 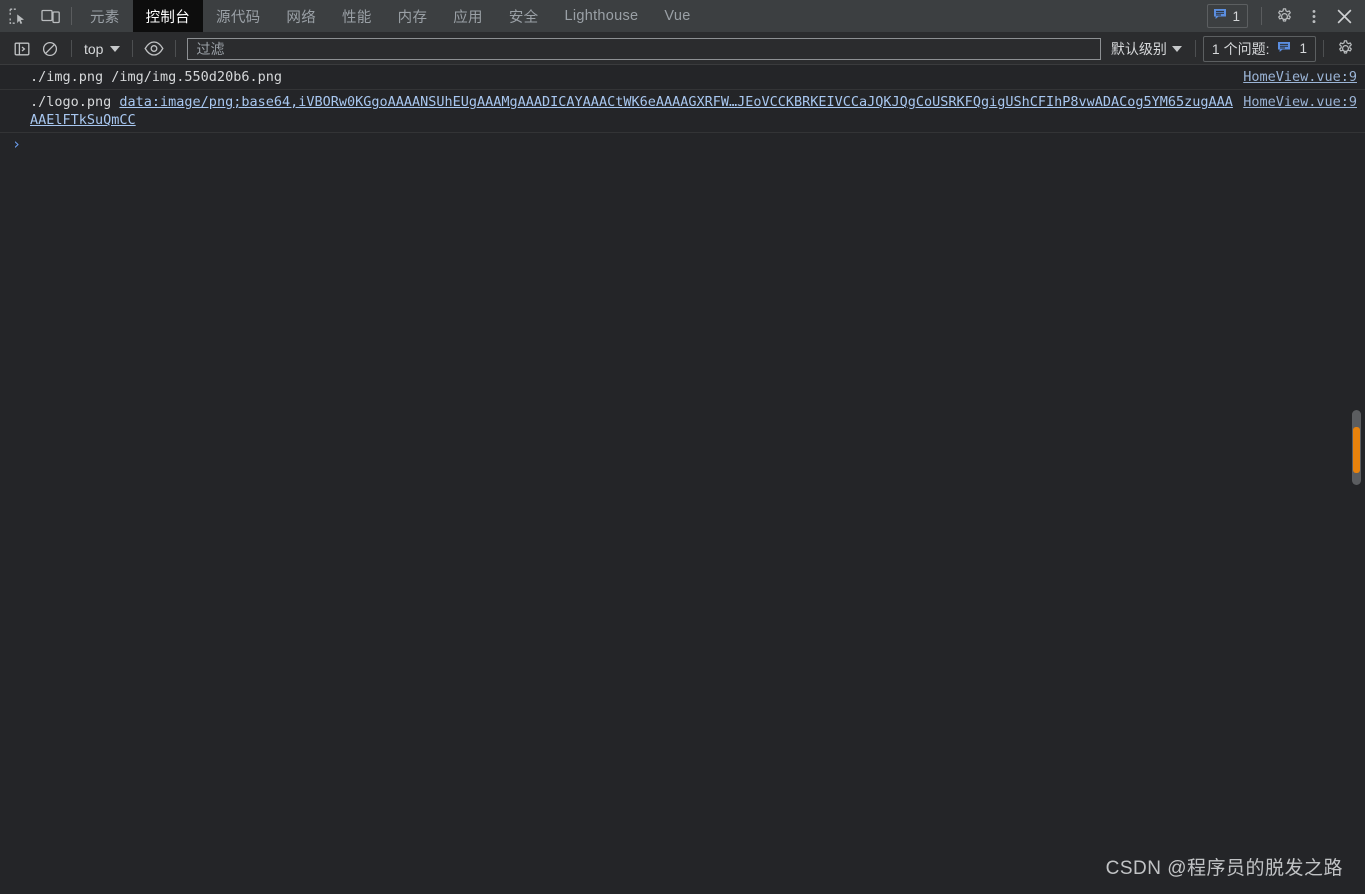 I want to click on tab-memory: 内存, so click(x=413, y=16).